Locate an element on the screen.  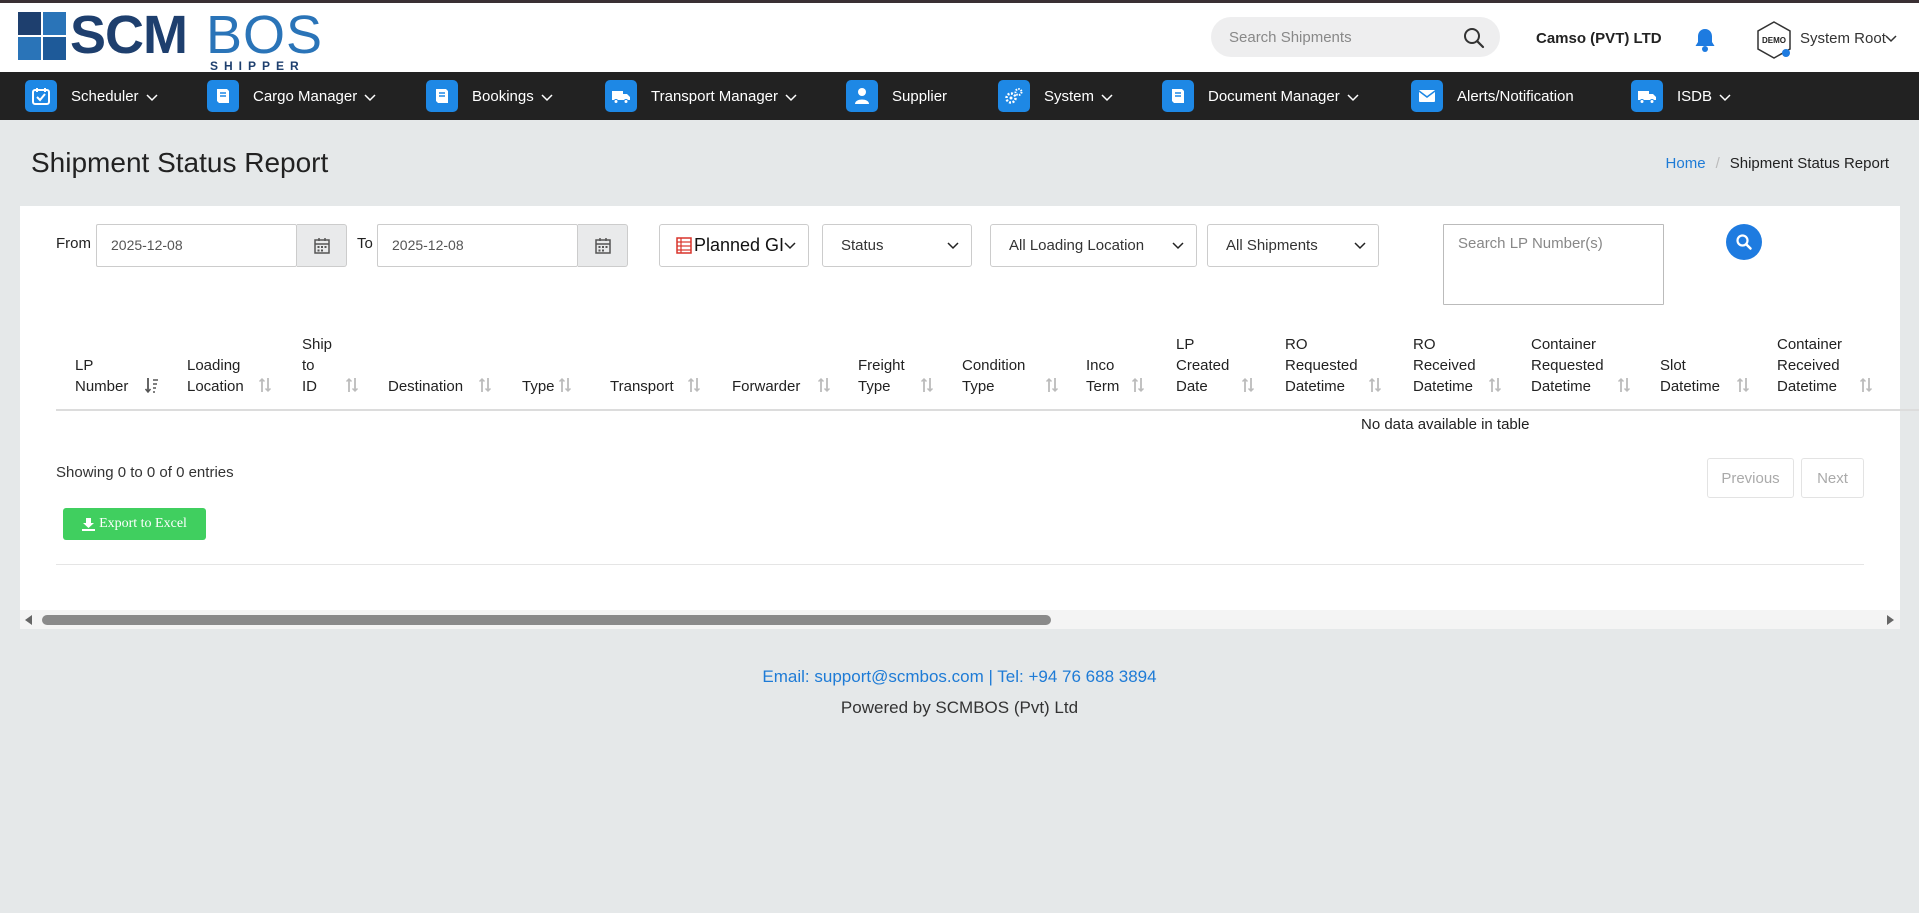
shipments-select: All Shipments is located at coordinates (1293, 245).